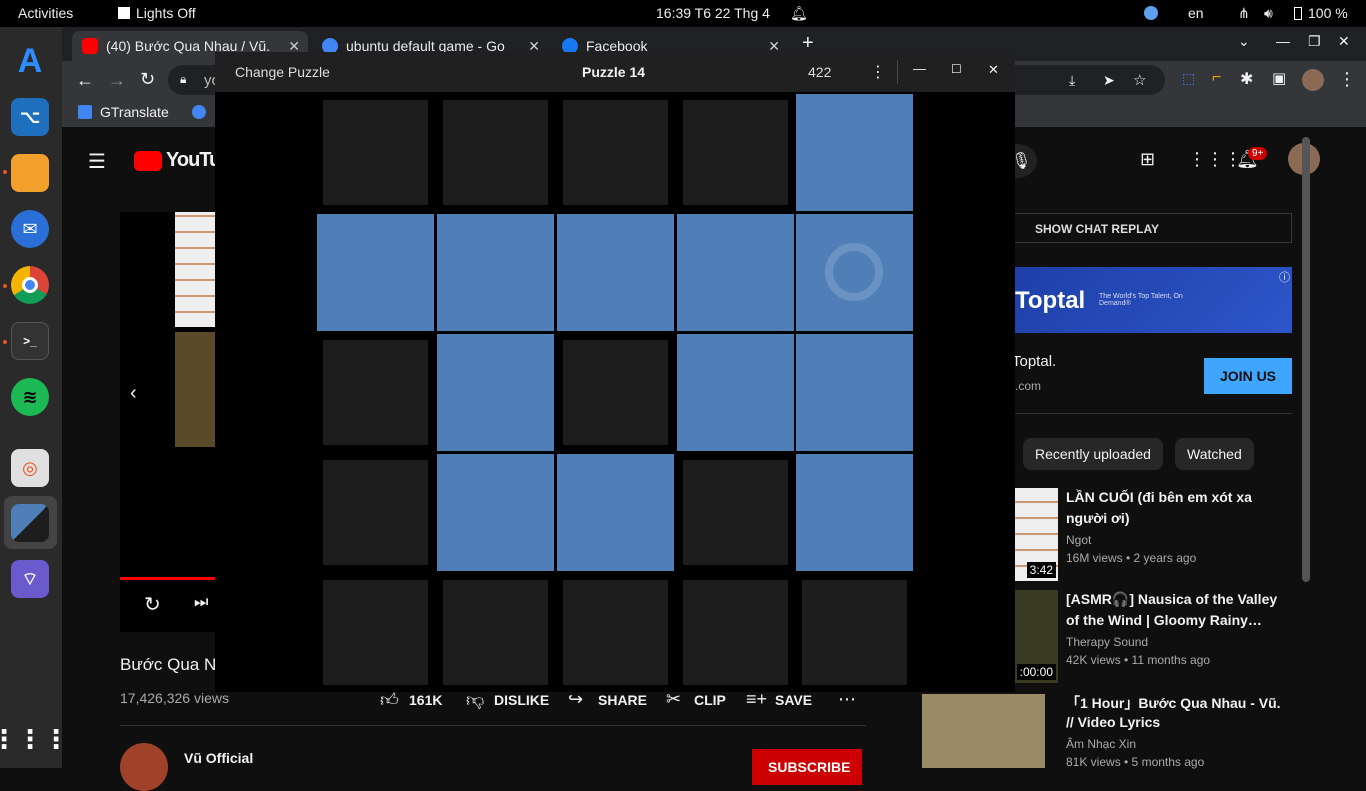 This screenshot has height=791, width=1366. I want to click on maximize-icon: ☐, so click(956, 69).